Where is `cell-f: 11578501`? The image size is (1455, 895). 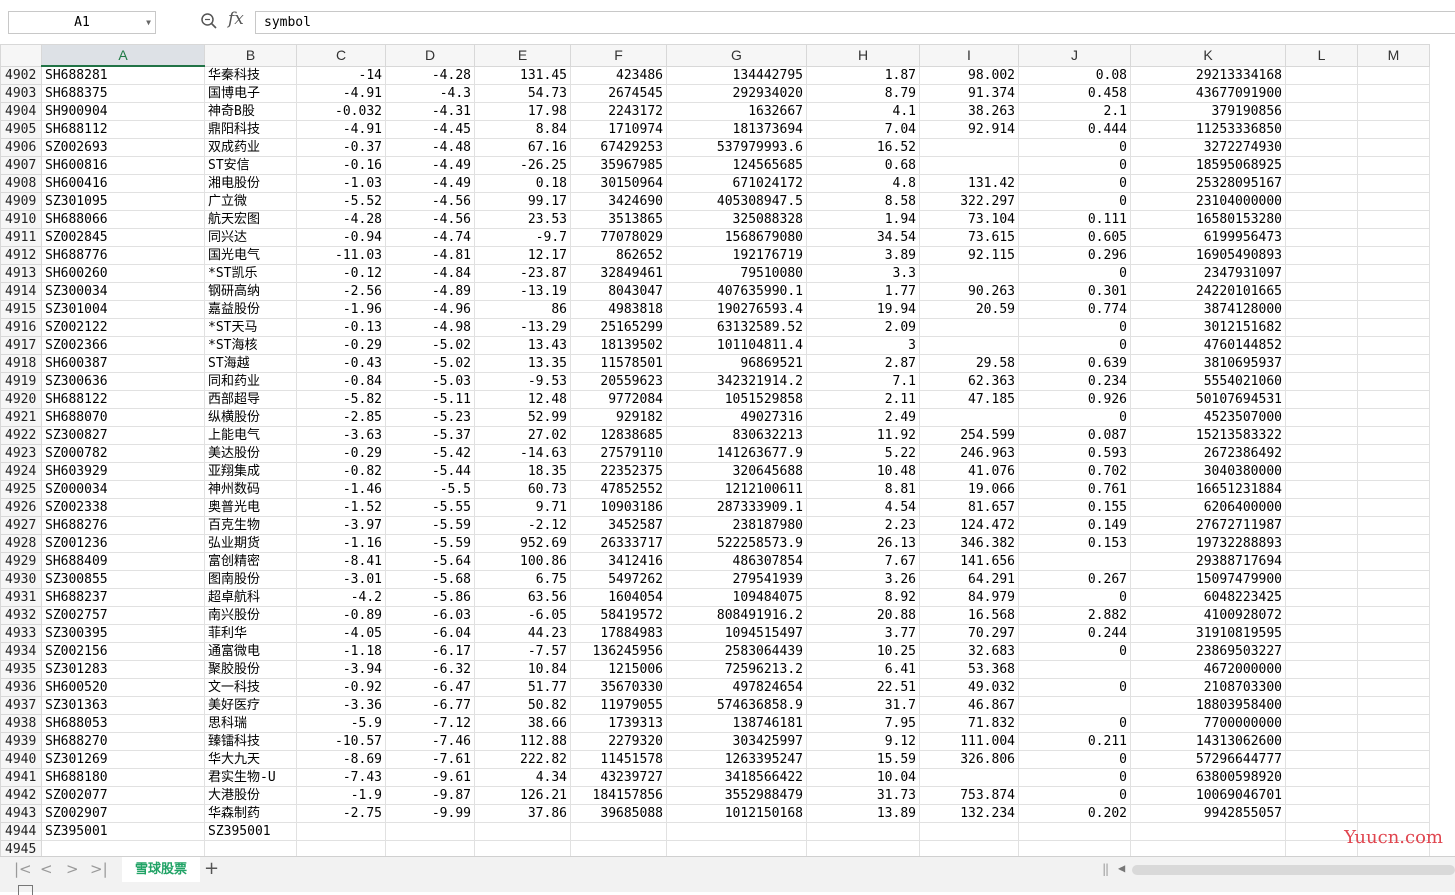
cell-f: 11578501 is located at coordinates (618, 363).